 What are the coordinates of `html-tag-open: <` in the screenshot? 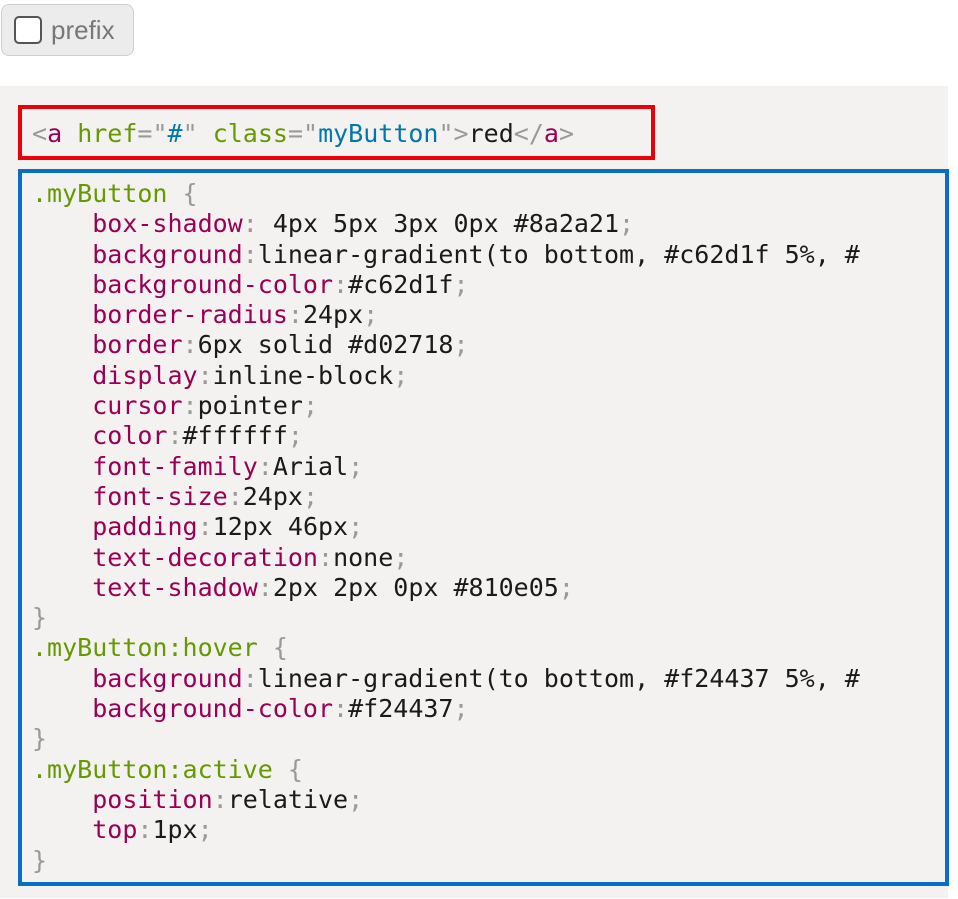 It's located at (40, 133).